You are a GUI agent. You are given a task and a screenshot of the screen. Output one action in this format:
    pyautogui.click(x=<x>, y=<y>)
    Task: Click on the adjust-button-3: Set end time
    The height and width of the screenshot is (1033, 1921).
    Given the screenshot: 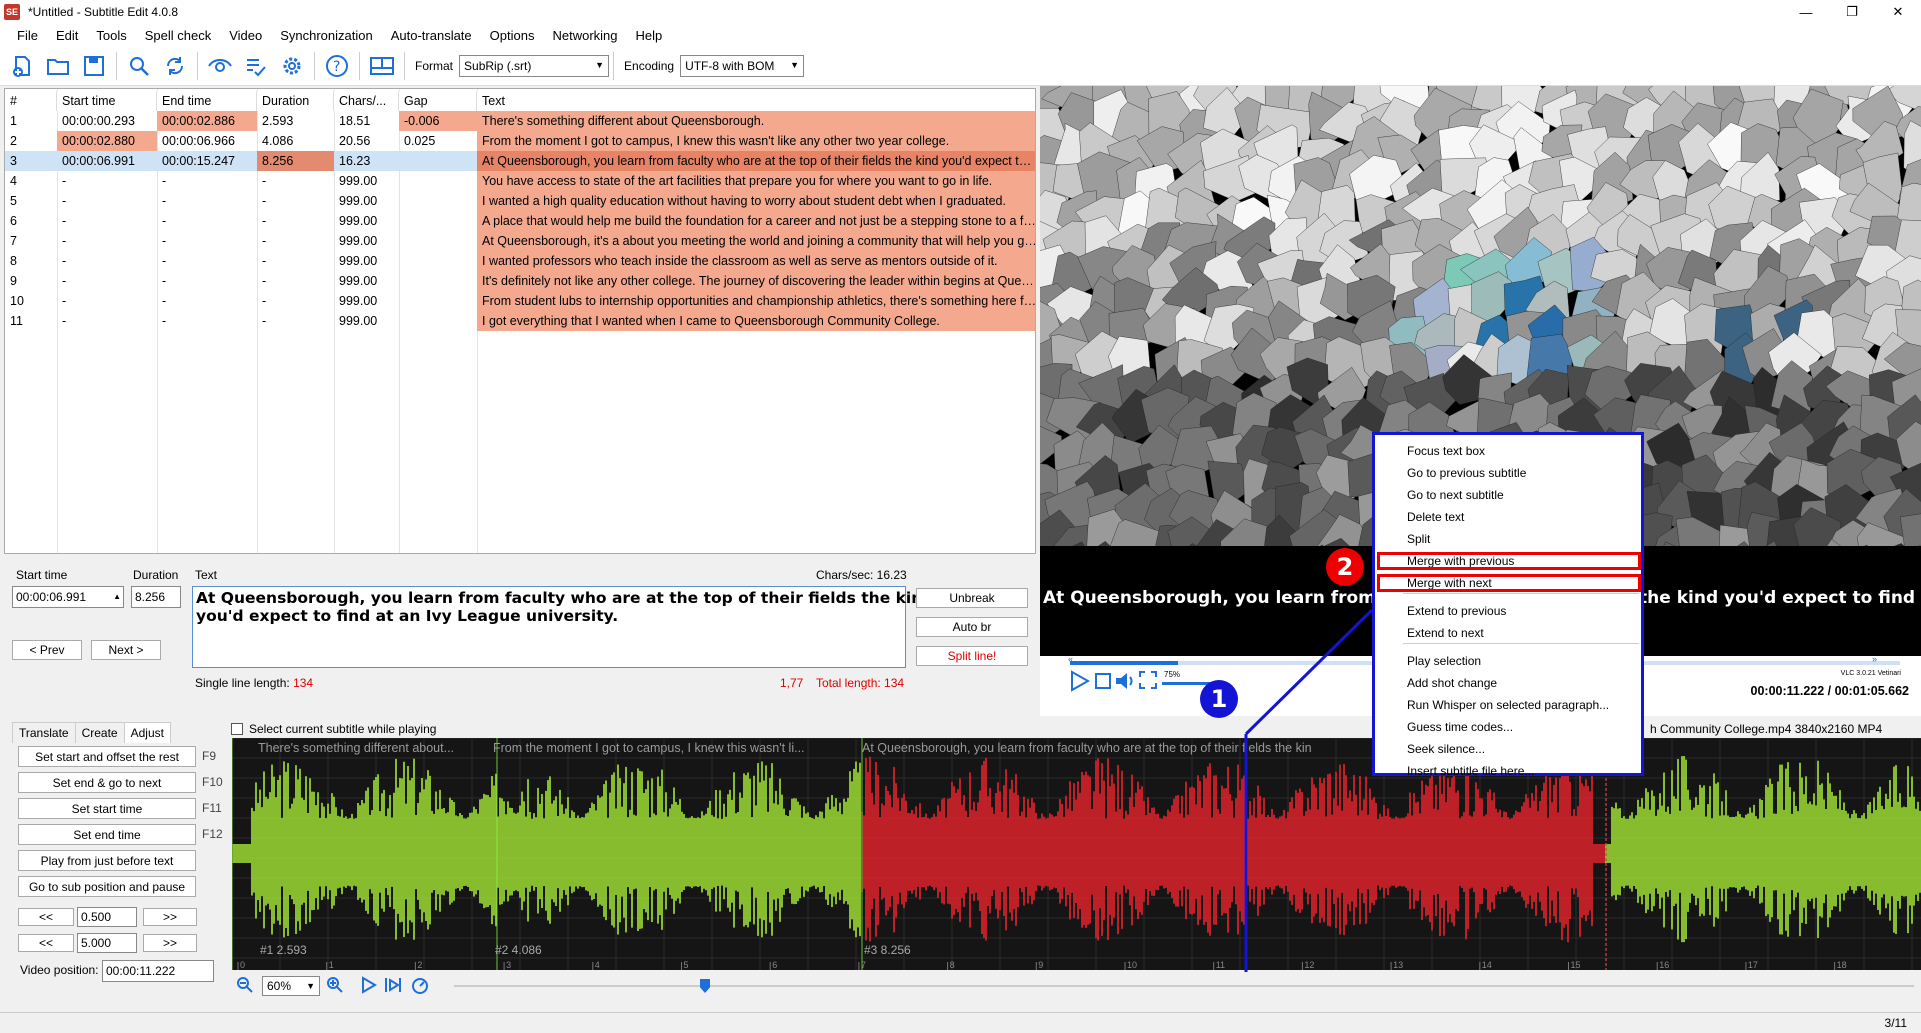 What is the action you would take?
    pyautogui.click(x=107, y=834)
    